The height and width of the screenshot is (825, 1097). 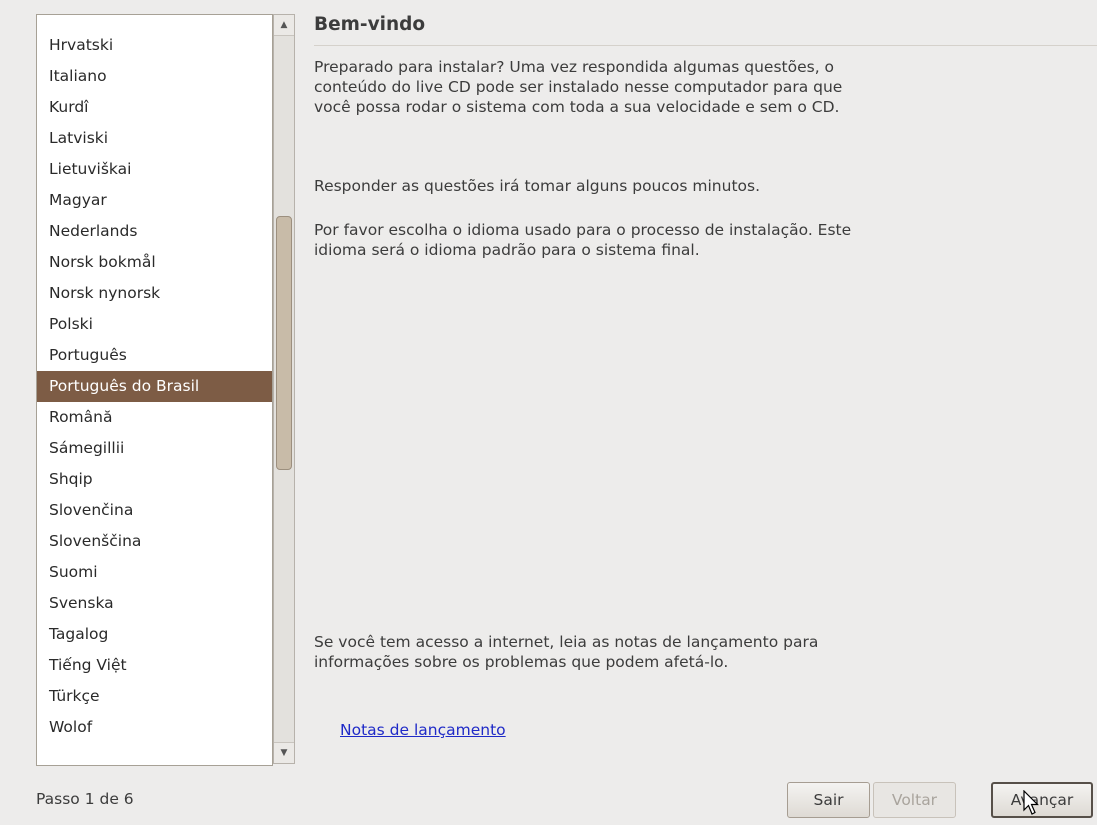 What do you see at coordinates (154, 231) in the screenshot?
I see `language-item: Nederlands` at bounding box center [154, 231].